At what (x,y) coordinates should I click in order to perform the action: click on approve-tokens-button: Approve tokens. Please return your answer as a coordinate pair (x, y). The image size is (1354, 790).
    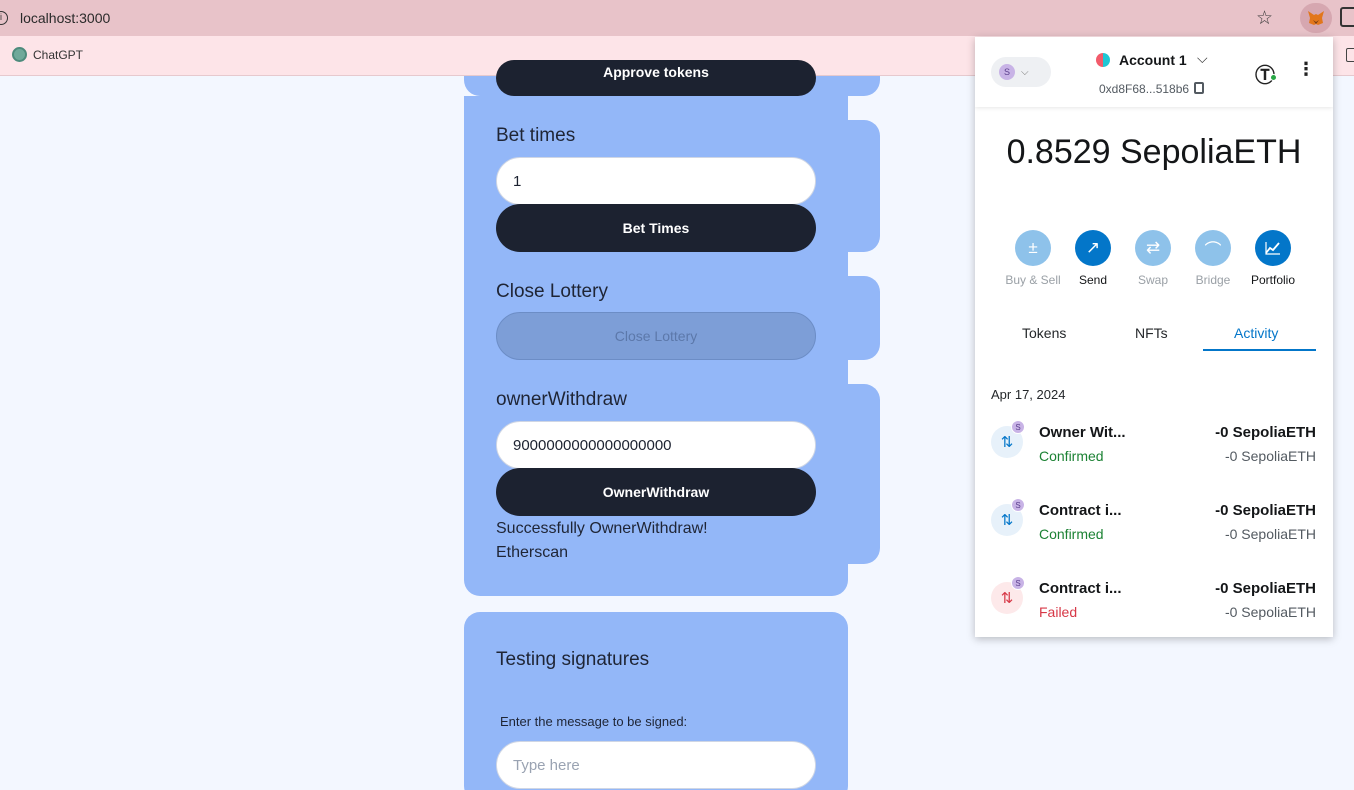
    Looking at the image, I should click on (656, 78).